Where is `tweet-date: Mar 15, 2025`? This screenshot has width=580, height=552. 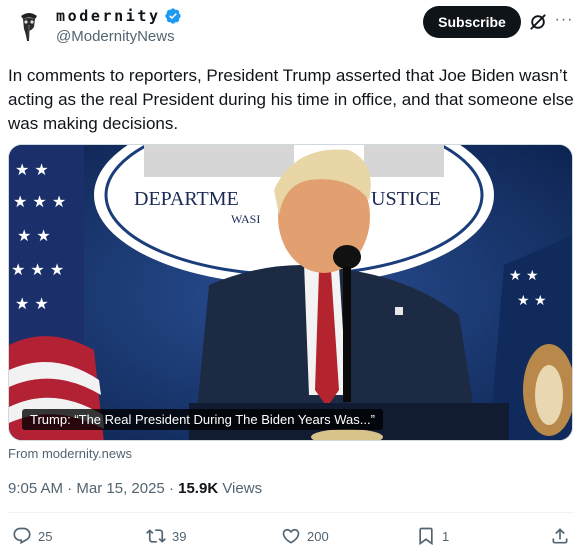
tweet-date: Mar 15, 2025 is located at coordinates (120, 488).